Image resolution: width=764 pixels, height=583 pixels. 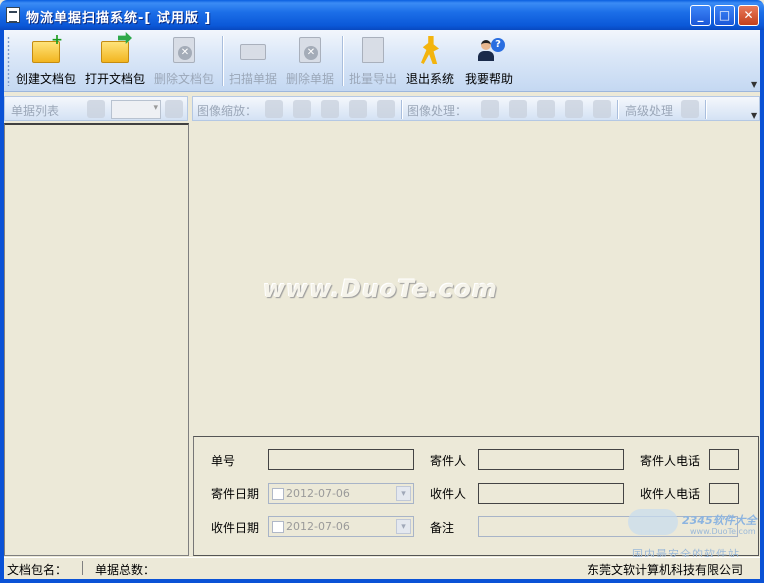 I want to click on exit-runner-icon, so click(x=430, y=50).